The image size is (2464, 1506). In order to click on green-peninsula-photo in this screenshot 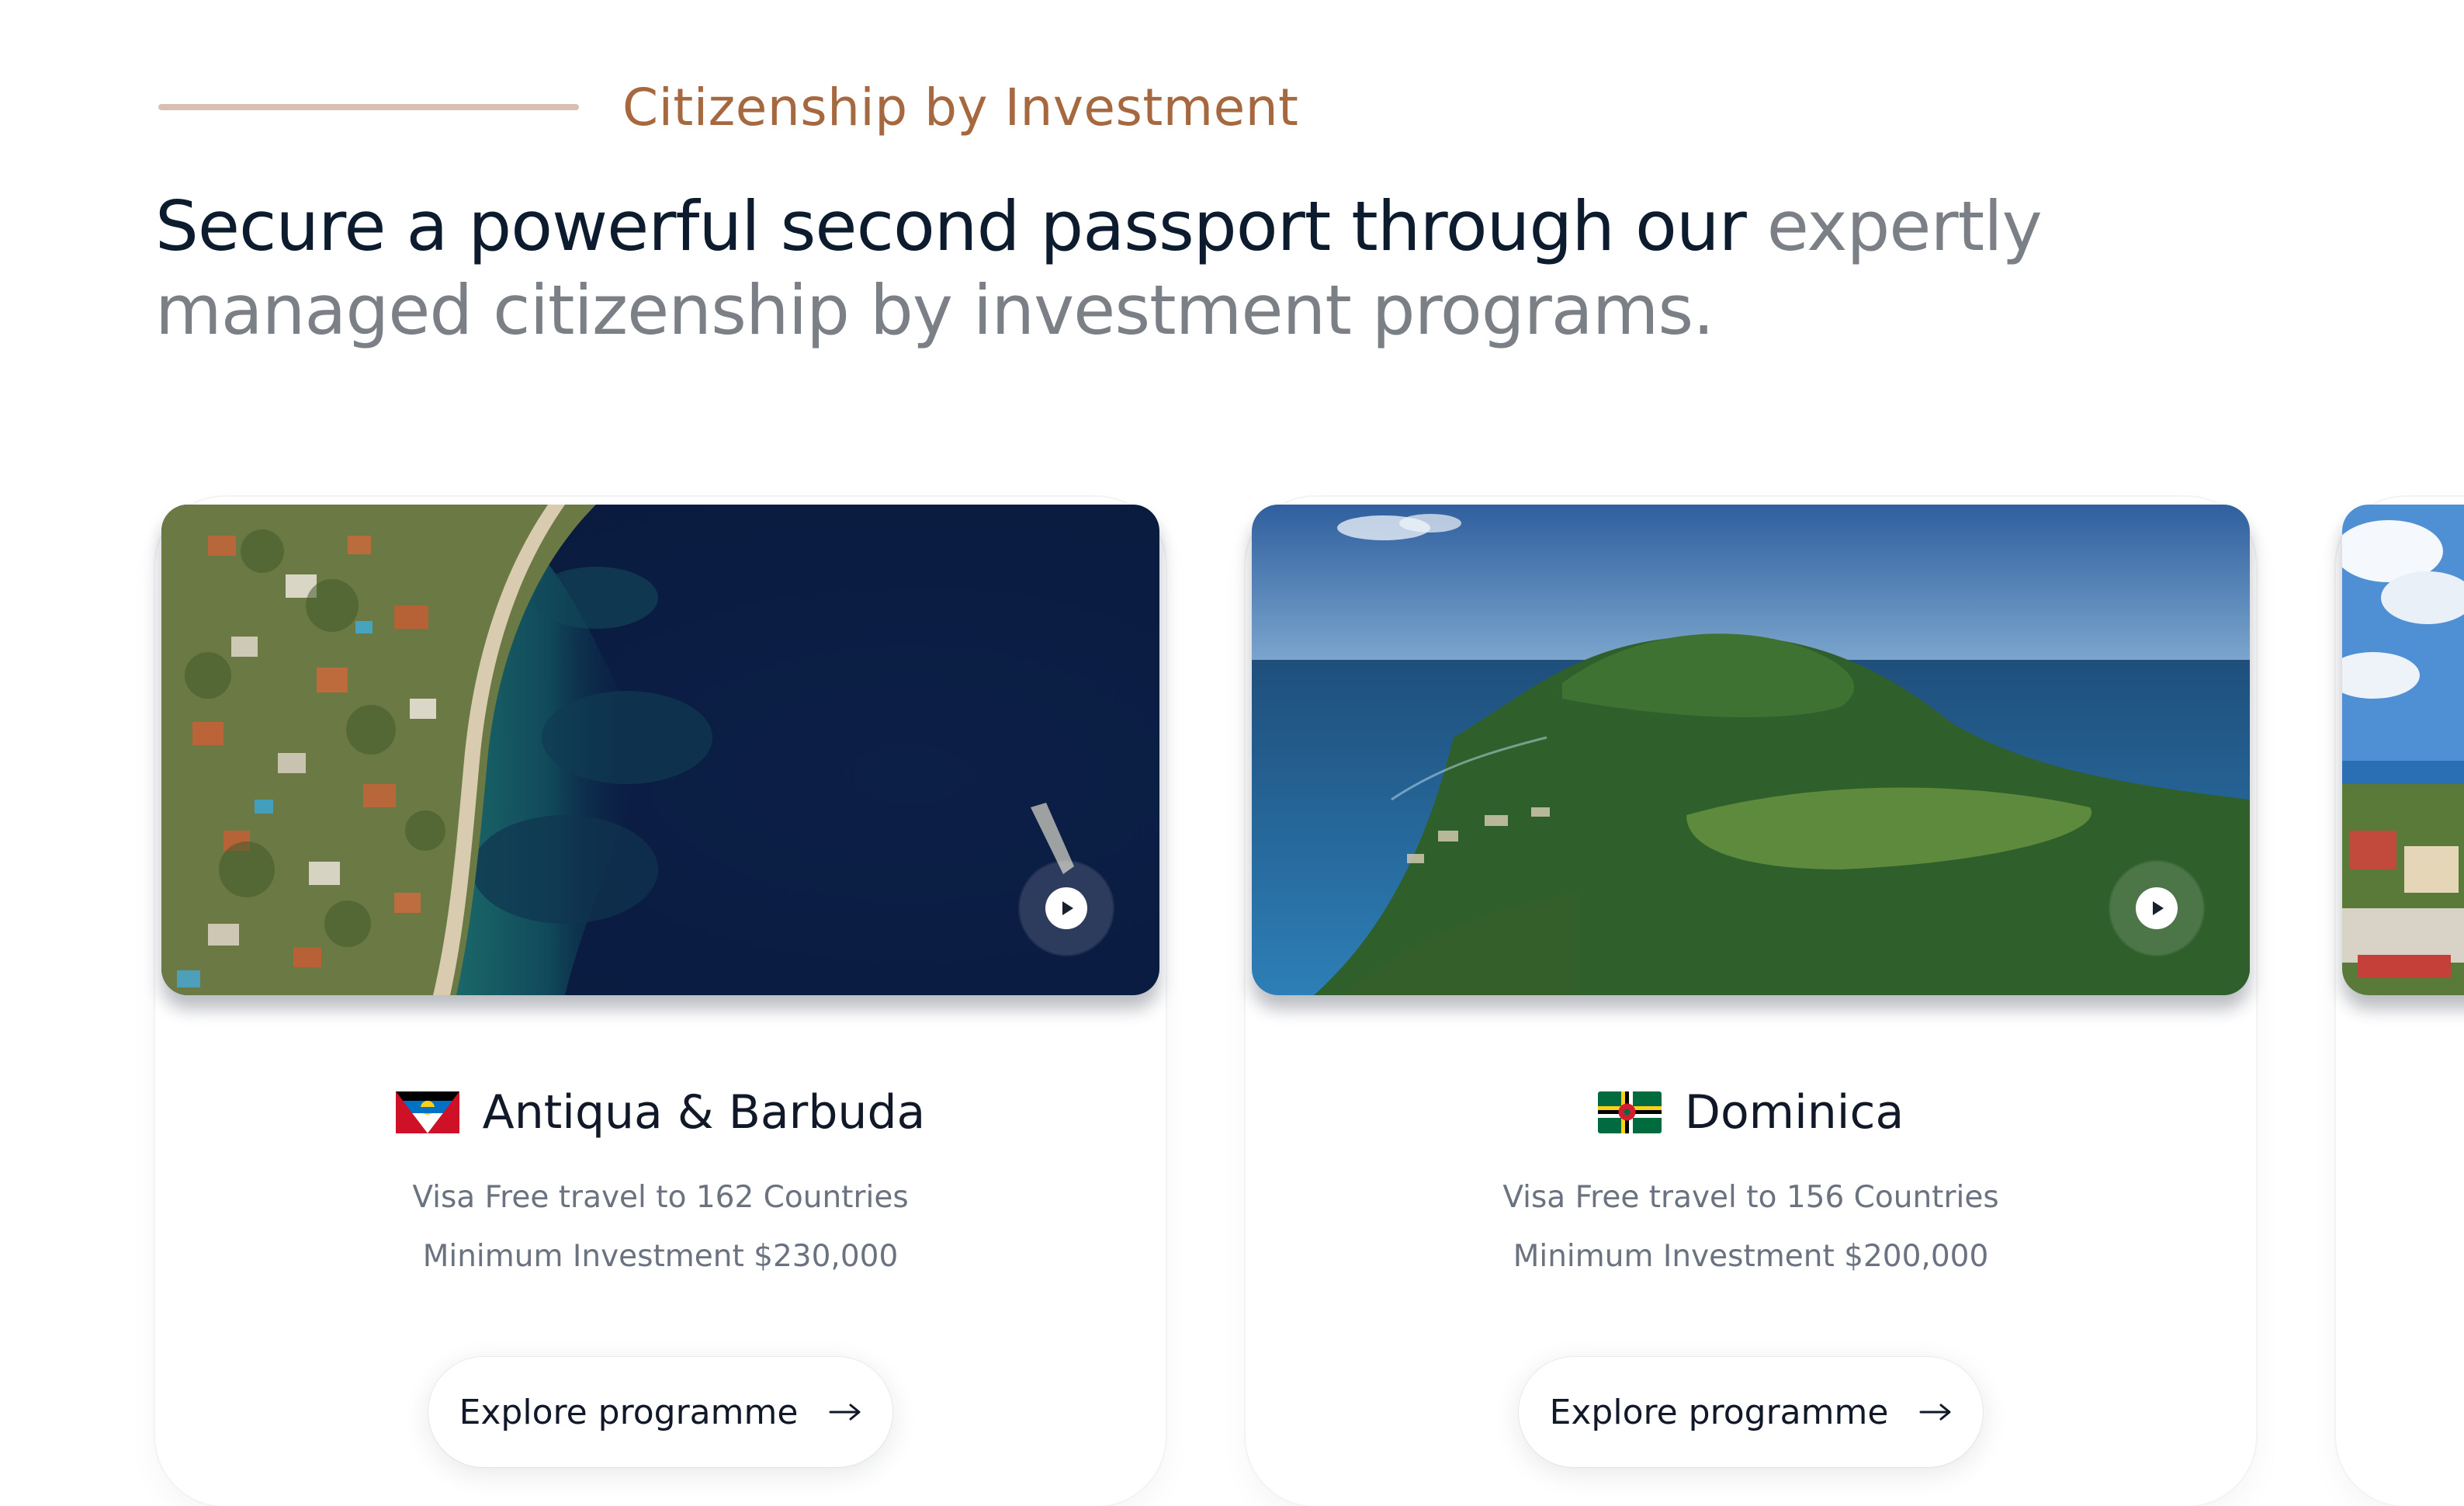, I will do `click(1751, 750)`.